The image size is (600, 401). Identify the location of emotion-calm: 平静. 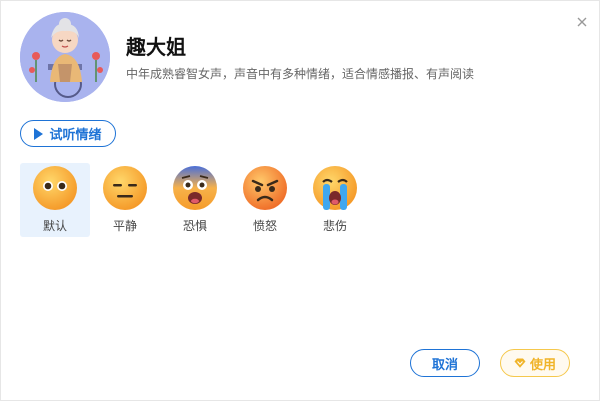
(125, 200).